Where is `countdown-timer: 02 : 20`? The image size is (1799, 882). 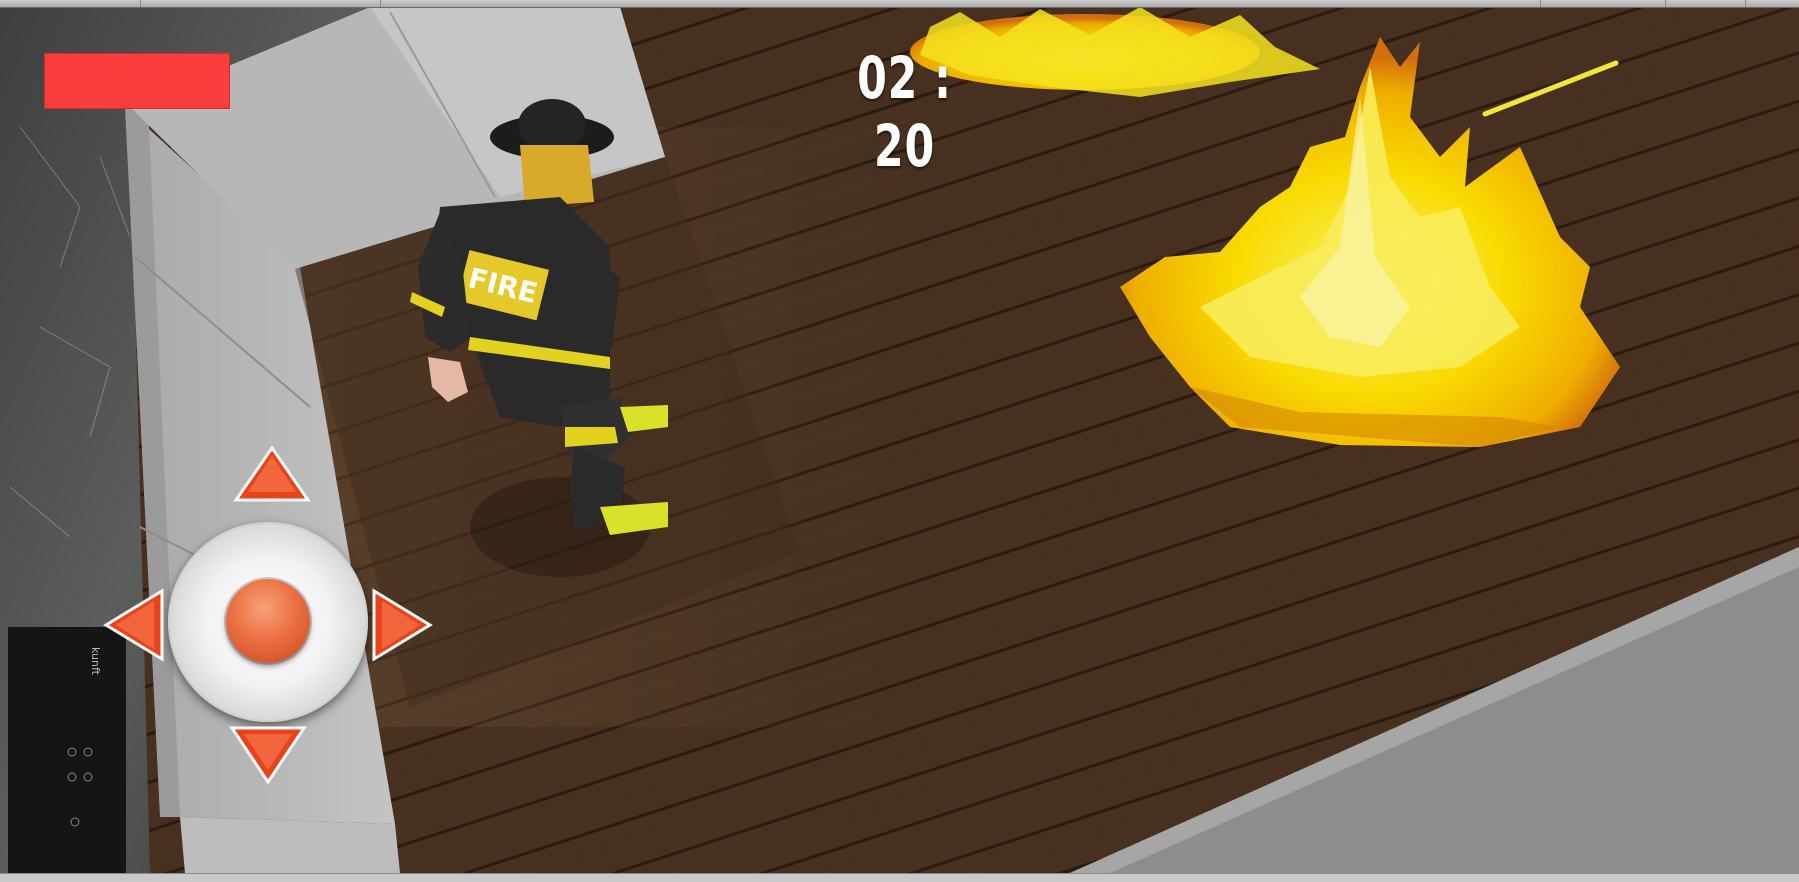
countdown-timer: 02 : 20 is located at coordinates (904, 112).